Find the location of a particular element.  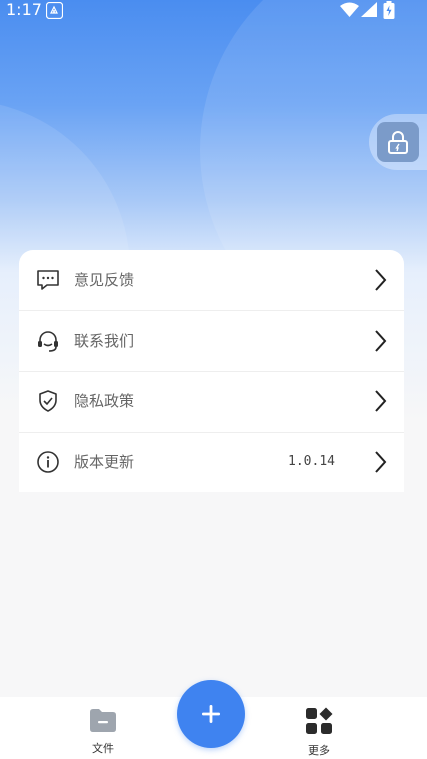

lock-icon is located at coordinates (398, 142).